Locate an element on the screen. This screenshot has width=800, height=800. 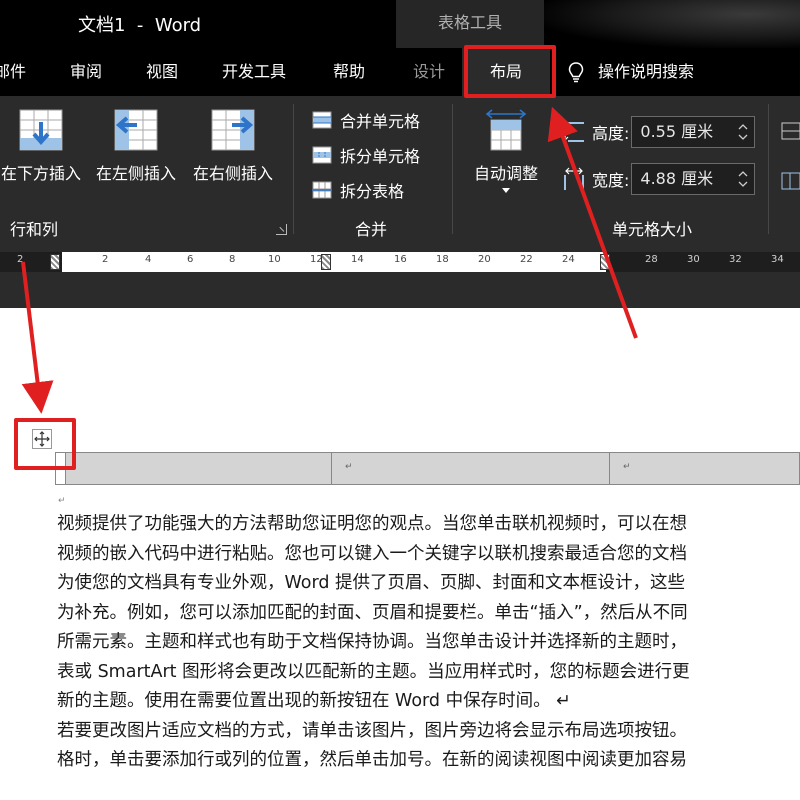
highlight-move-handle is located at coordinates (45, 444).